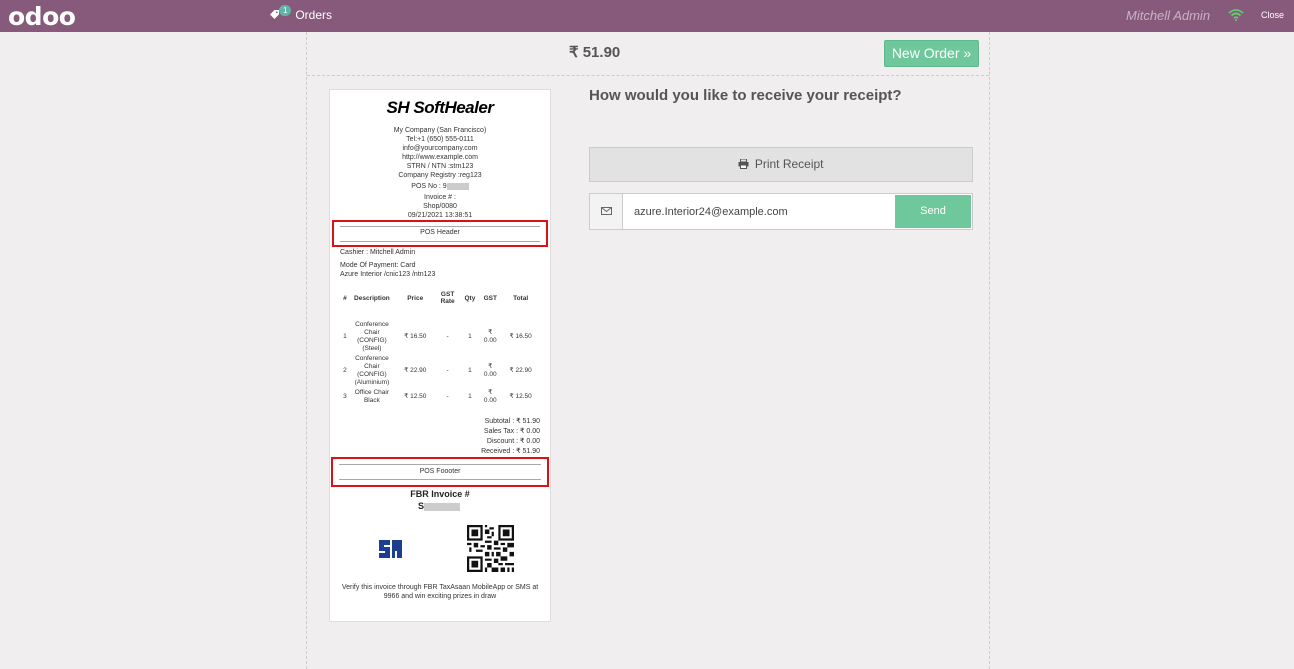 This screenshot has height=669, width=1294. I want to click on item-price: ₹ 22.90, so click(415, 370).